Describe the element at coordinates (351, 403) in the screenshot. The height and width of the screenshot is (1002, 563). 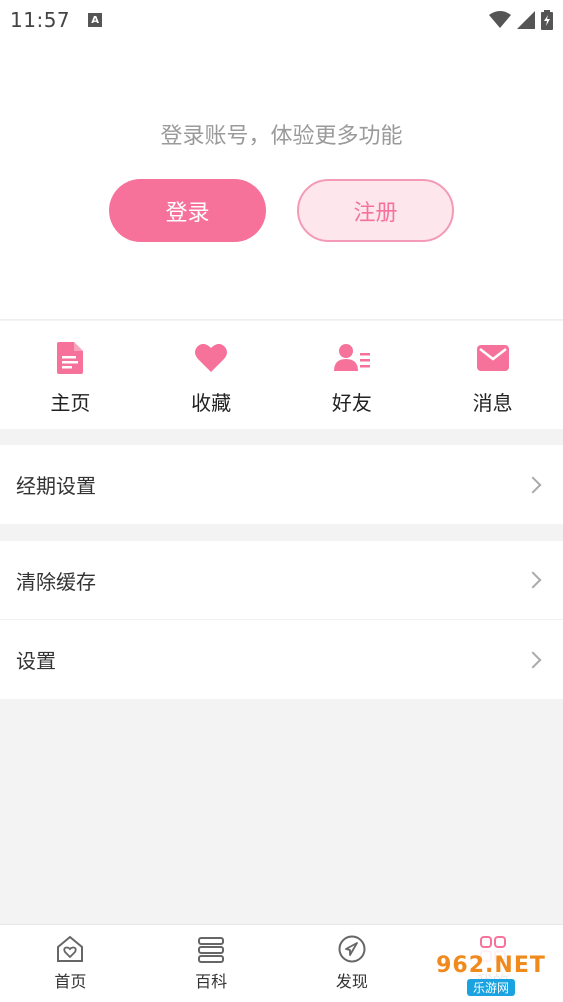
I see `quick-nav-label: 好友` at that location.